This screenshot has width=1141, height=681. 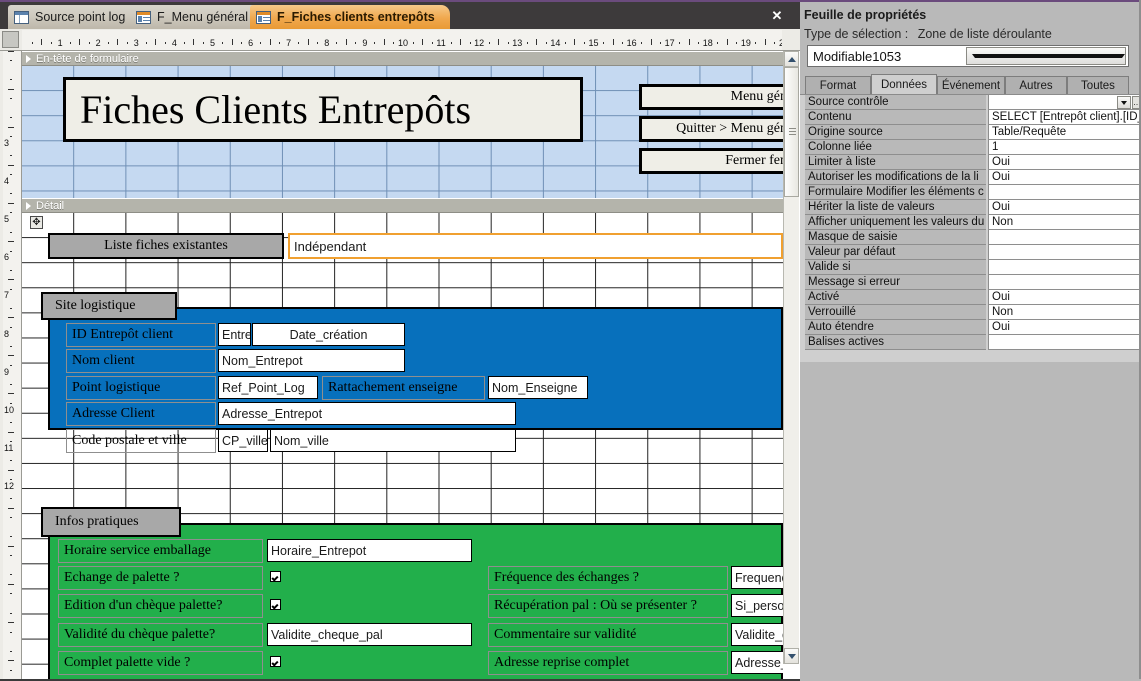 I want to click on field-label-frequence-des-echanges: Fréquence des échanges ?, so click(x=608, y=578).